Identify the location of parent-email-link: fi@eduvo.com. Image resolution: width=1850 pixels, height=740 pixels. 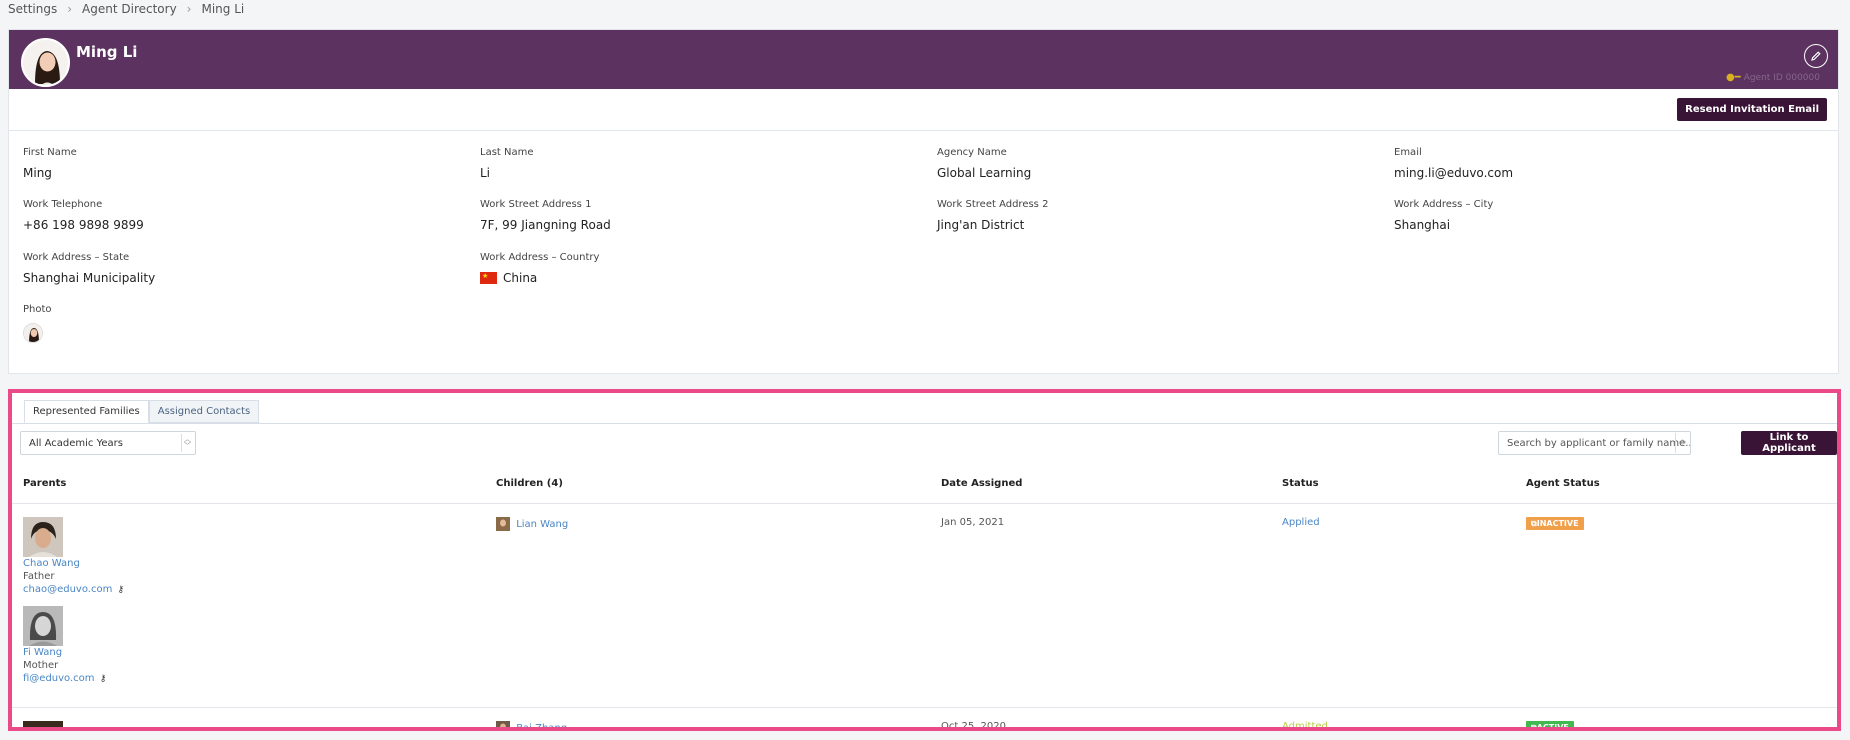
(59, 678).